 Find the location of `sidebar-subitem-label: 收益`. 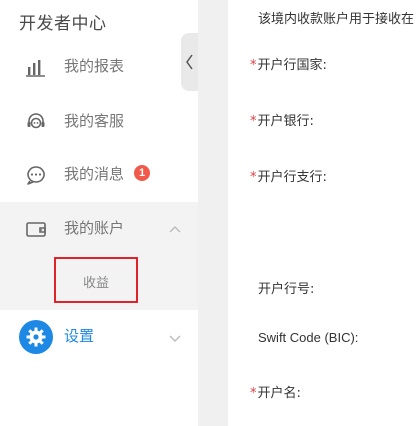

sidebar-subitem-label: 收益 is located at coordinates (95, 283).